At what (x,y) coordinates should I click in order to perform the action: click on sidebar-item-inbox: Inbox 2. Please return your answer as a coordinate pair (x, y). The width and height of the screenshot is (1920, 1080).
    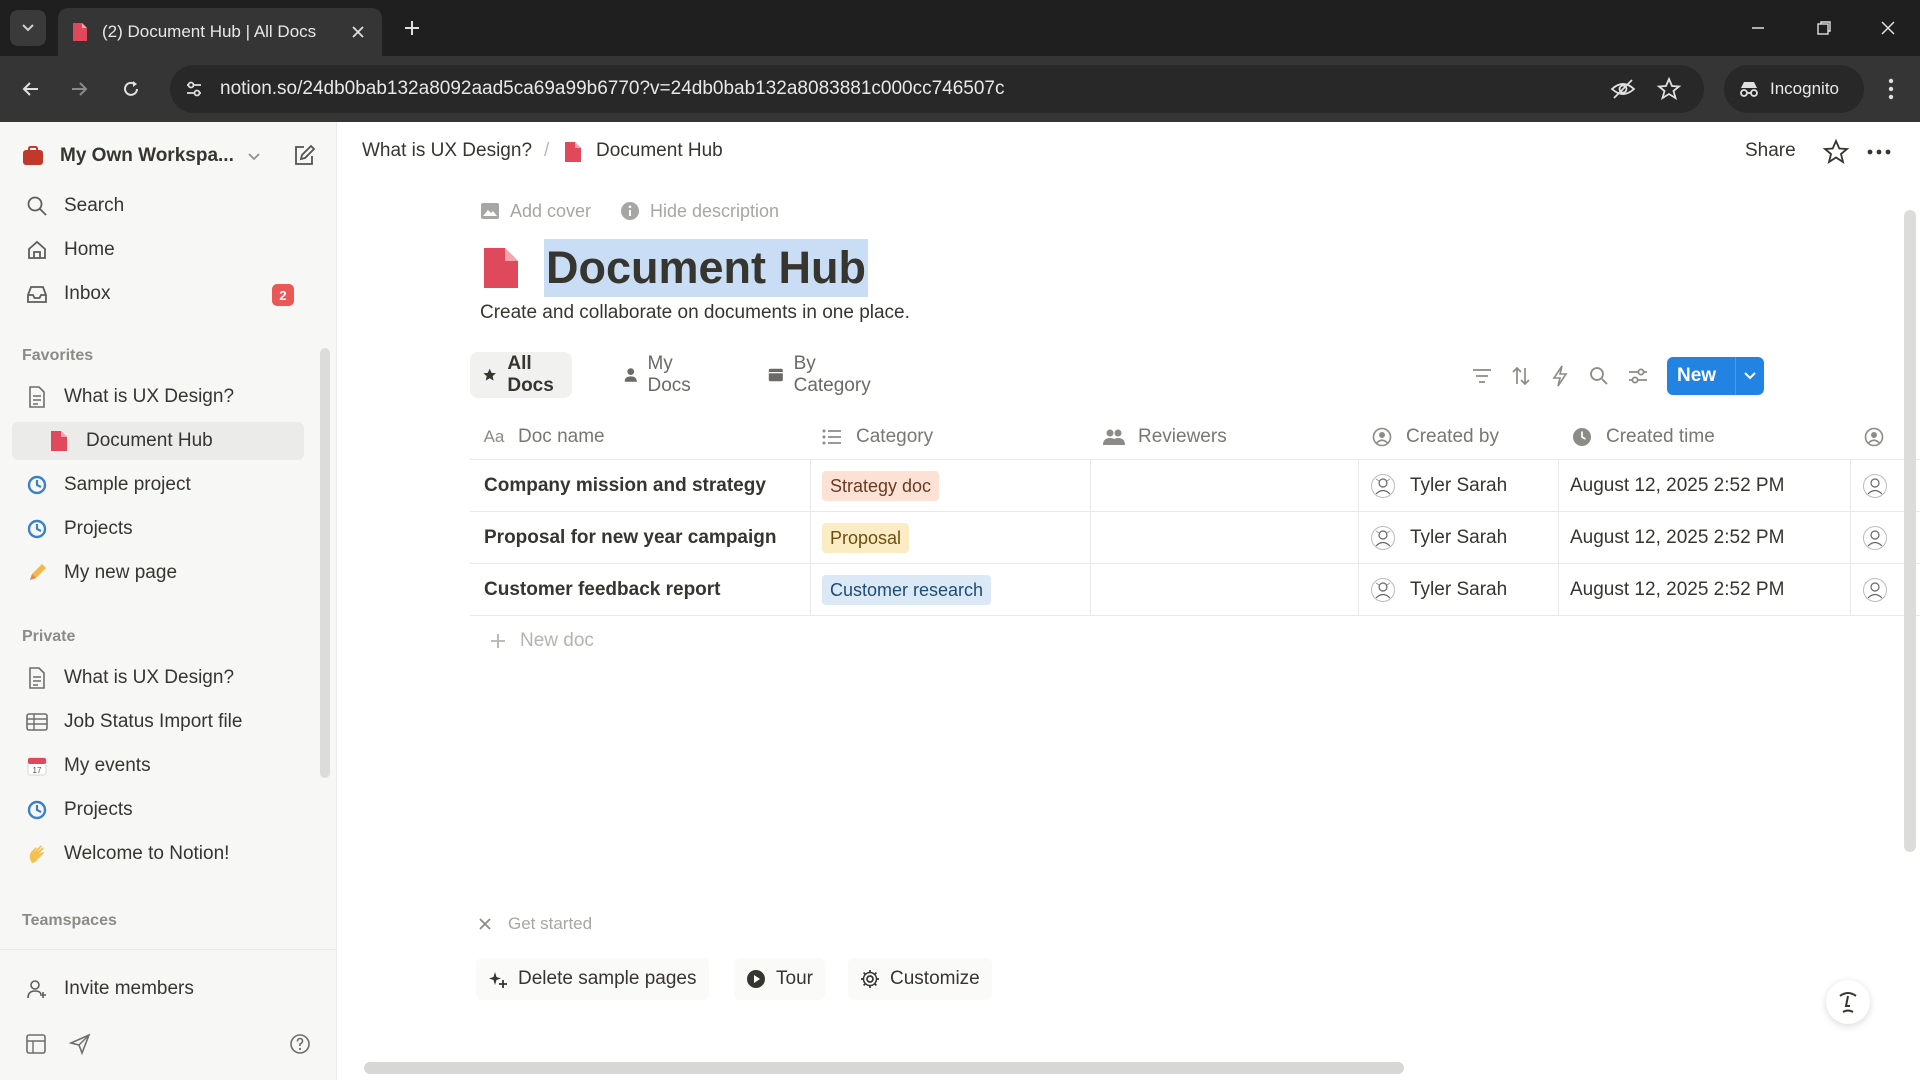
    Looking at the image, I should click on (158, 294).